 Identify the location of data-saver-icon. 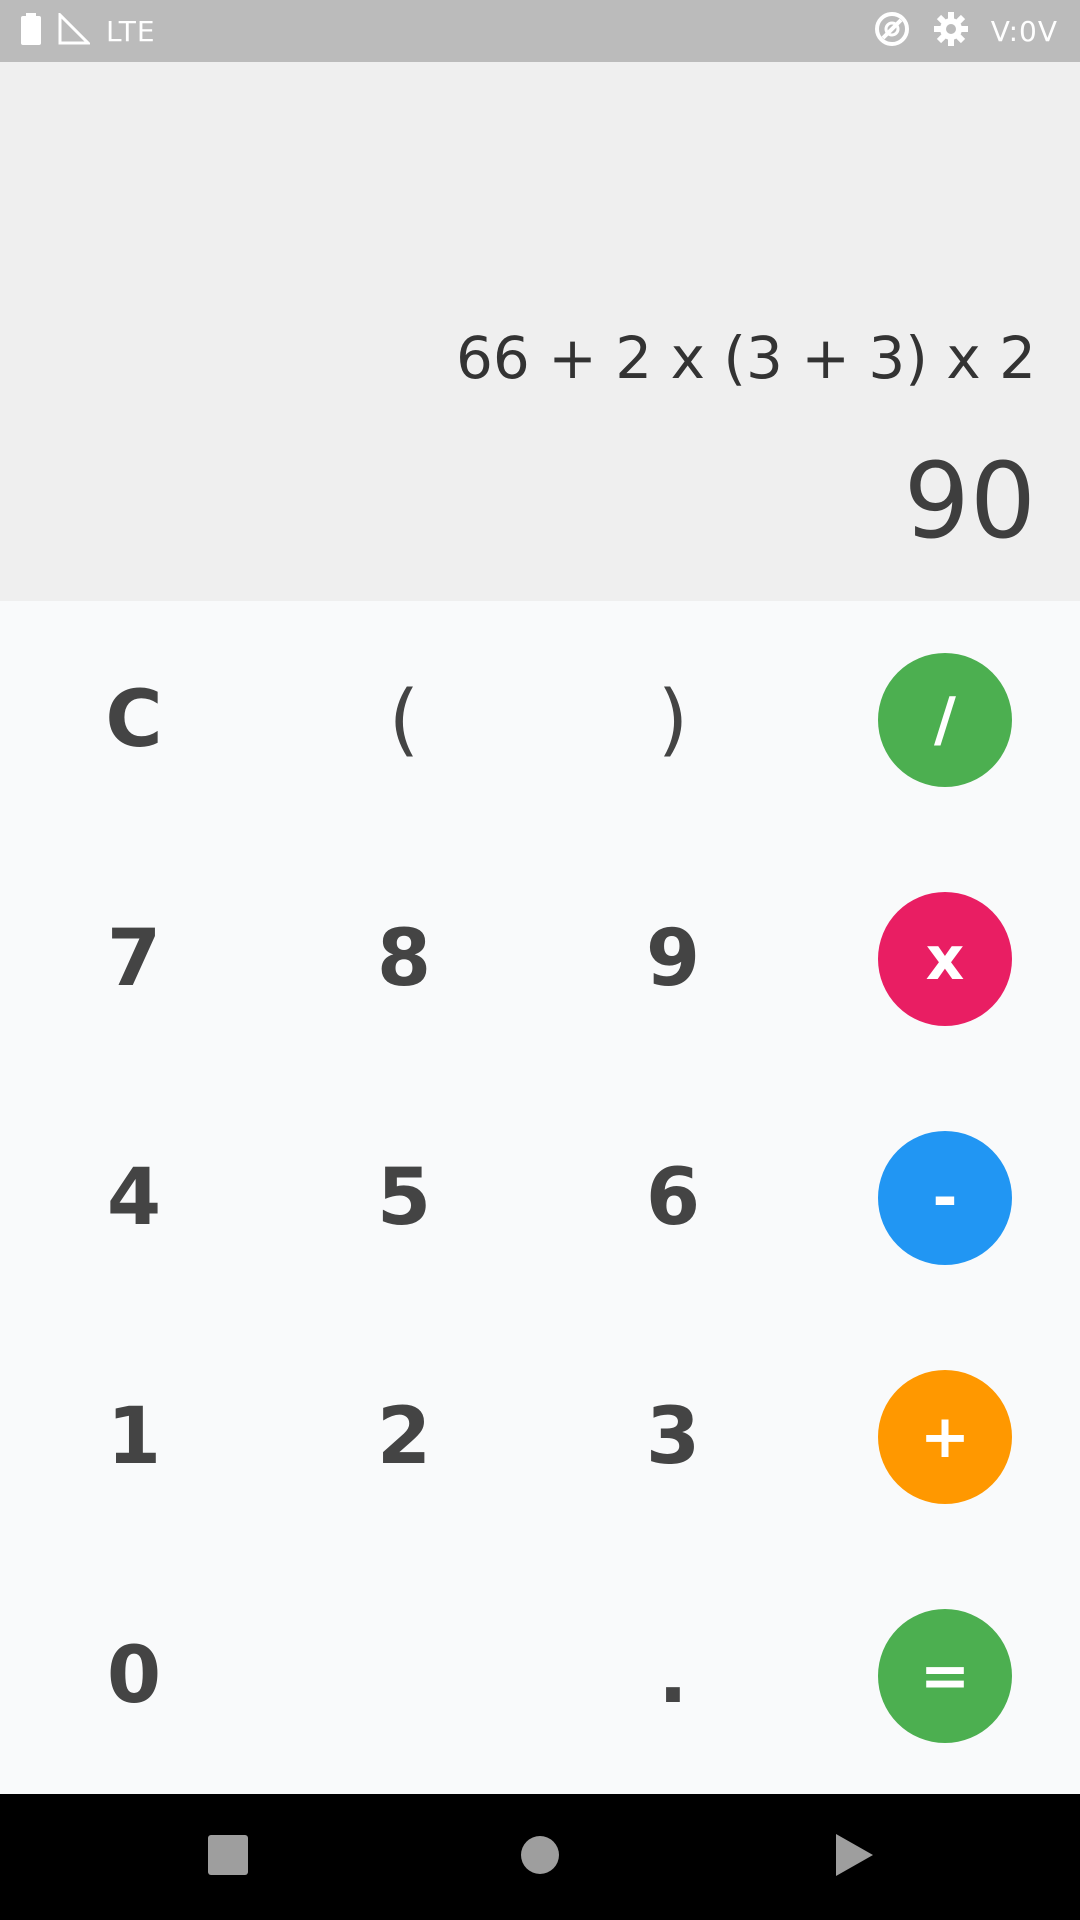
(892, 31).